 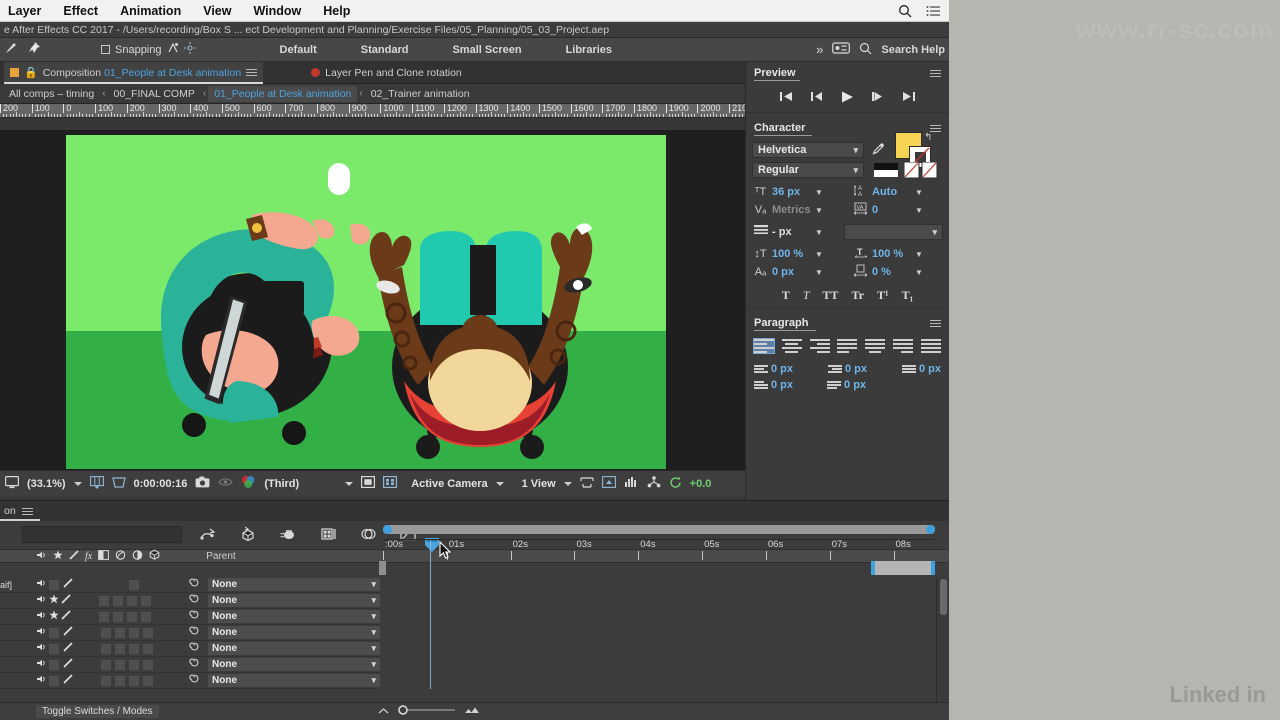 I want to click on show-snapshot-icon, so click(x=226, y=483).